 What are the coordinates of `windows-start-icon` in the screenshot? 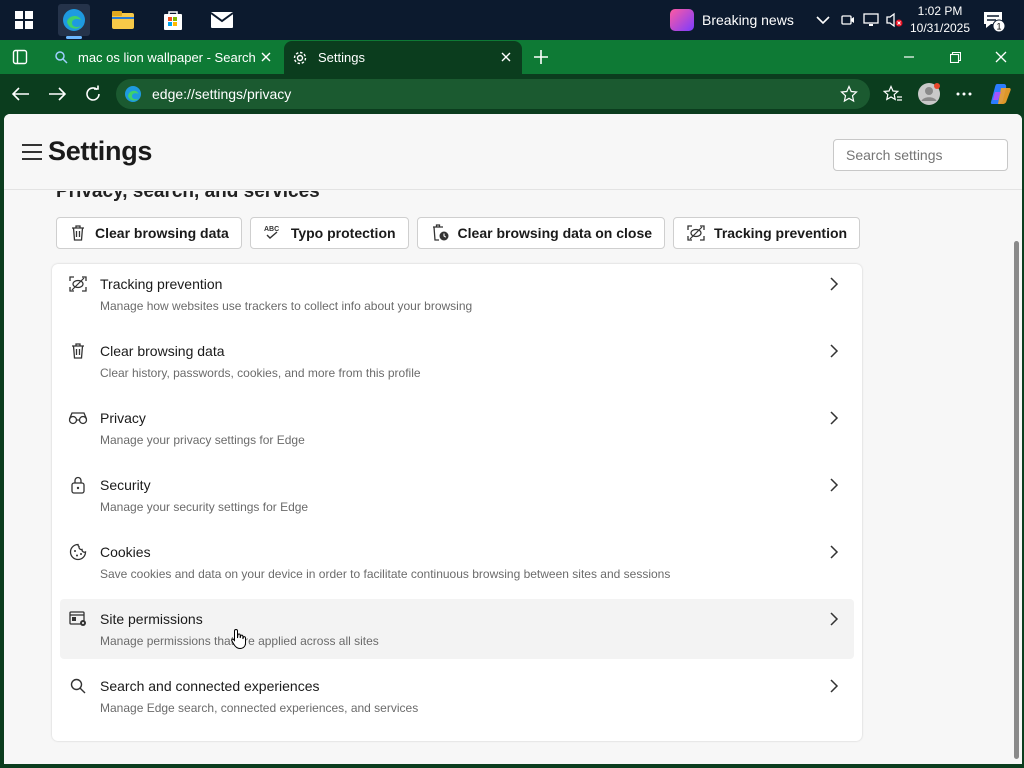 It's located at (24, 20).